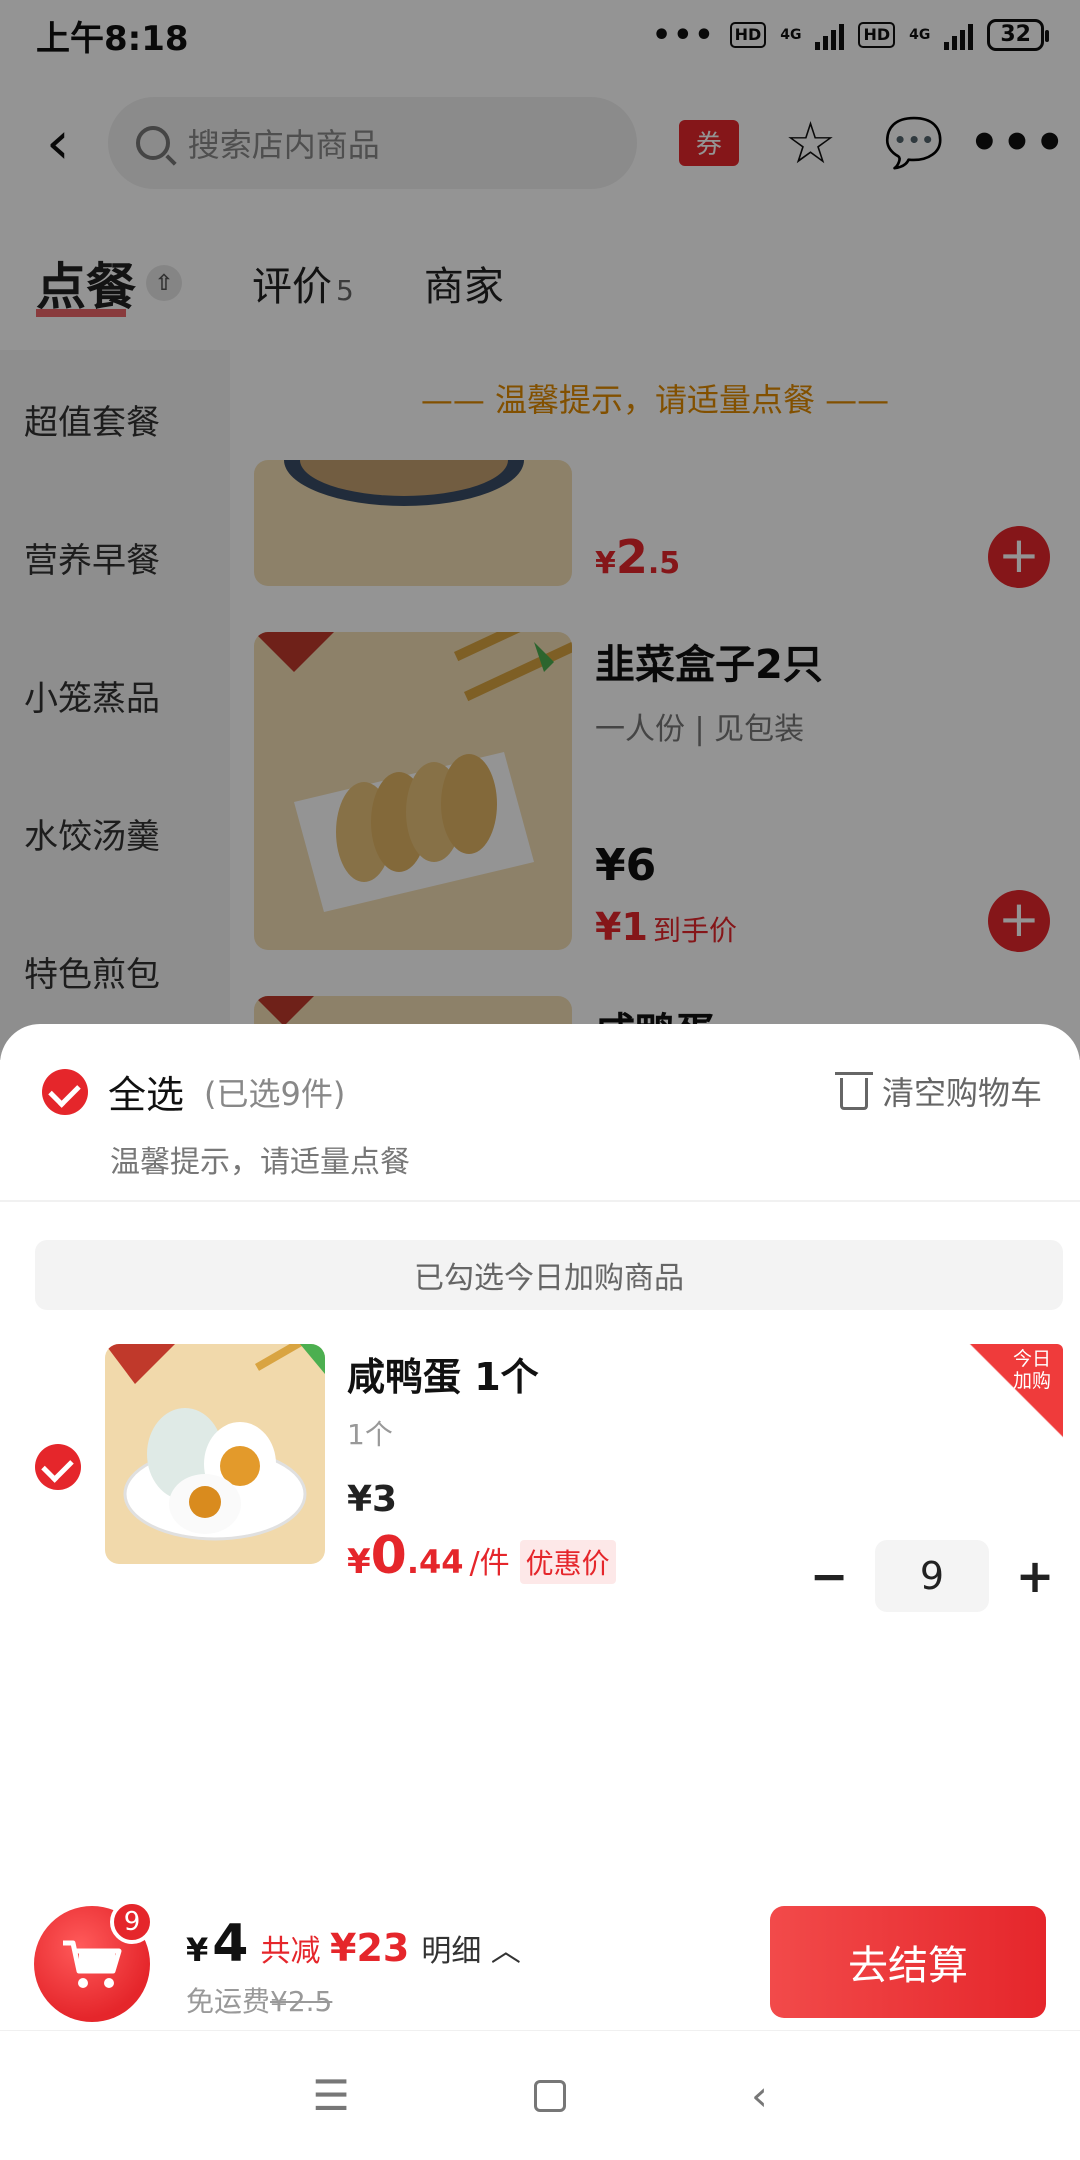  Describe the element at coordinates (370, 1434) in the screenshot. I see `item-spec: 1个` at that location.